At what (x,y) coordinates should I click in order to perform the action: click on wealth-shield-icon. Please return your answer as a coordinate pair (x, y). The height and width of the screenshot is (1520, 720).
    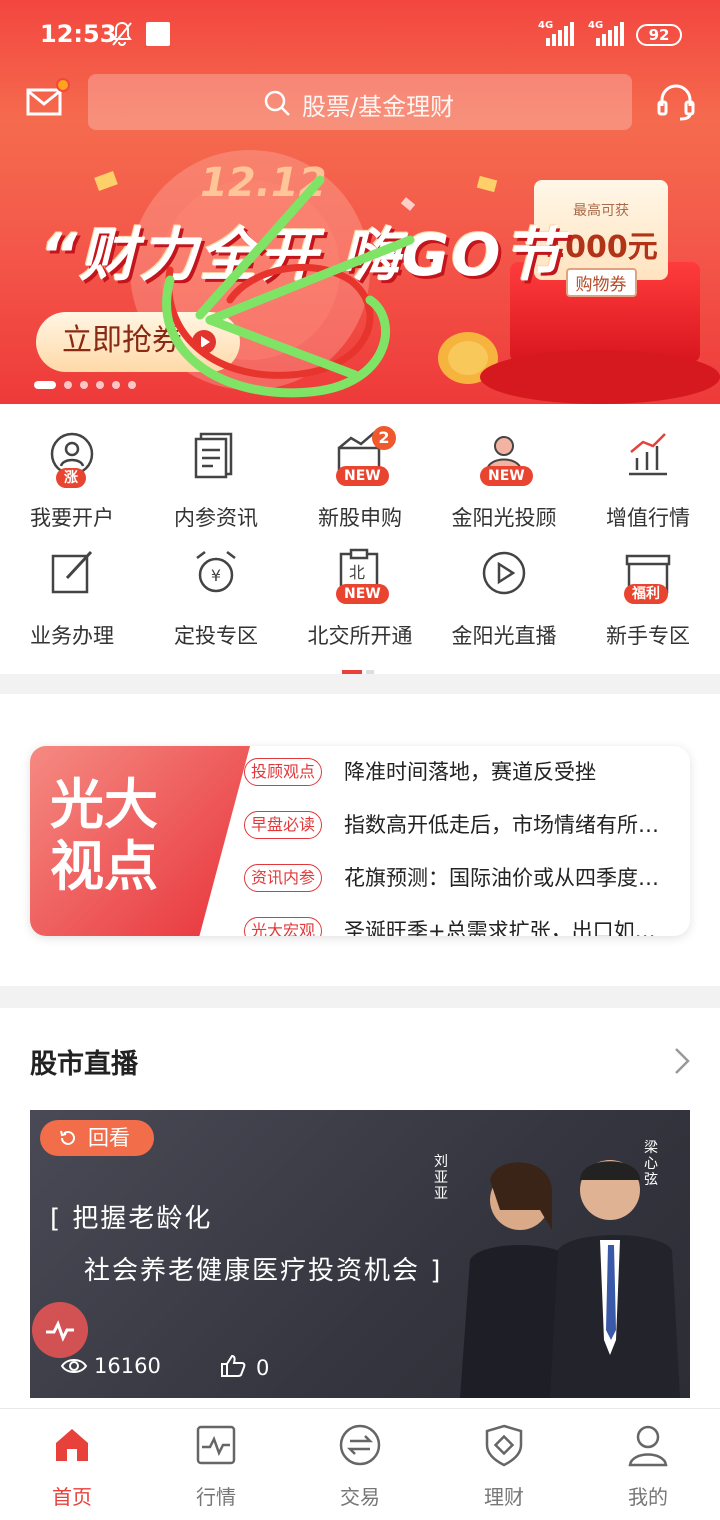
    Looking at the image, I should click on (504, 1445).